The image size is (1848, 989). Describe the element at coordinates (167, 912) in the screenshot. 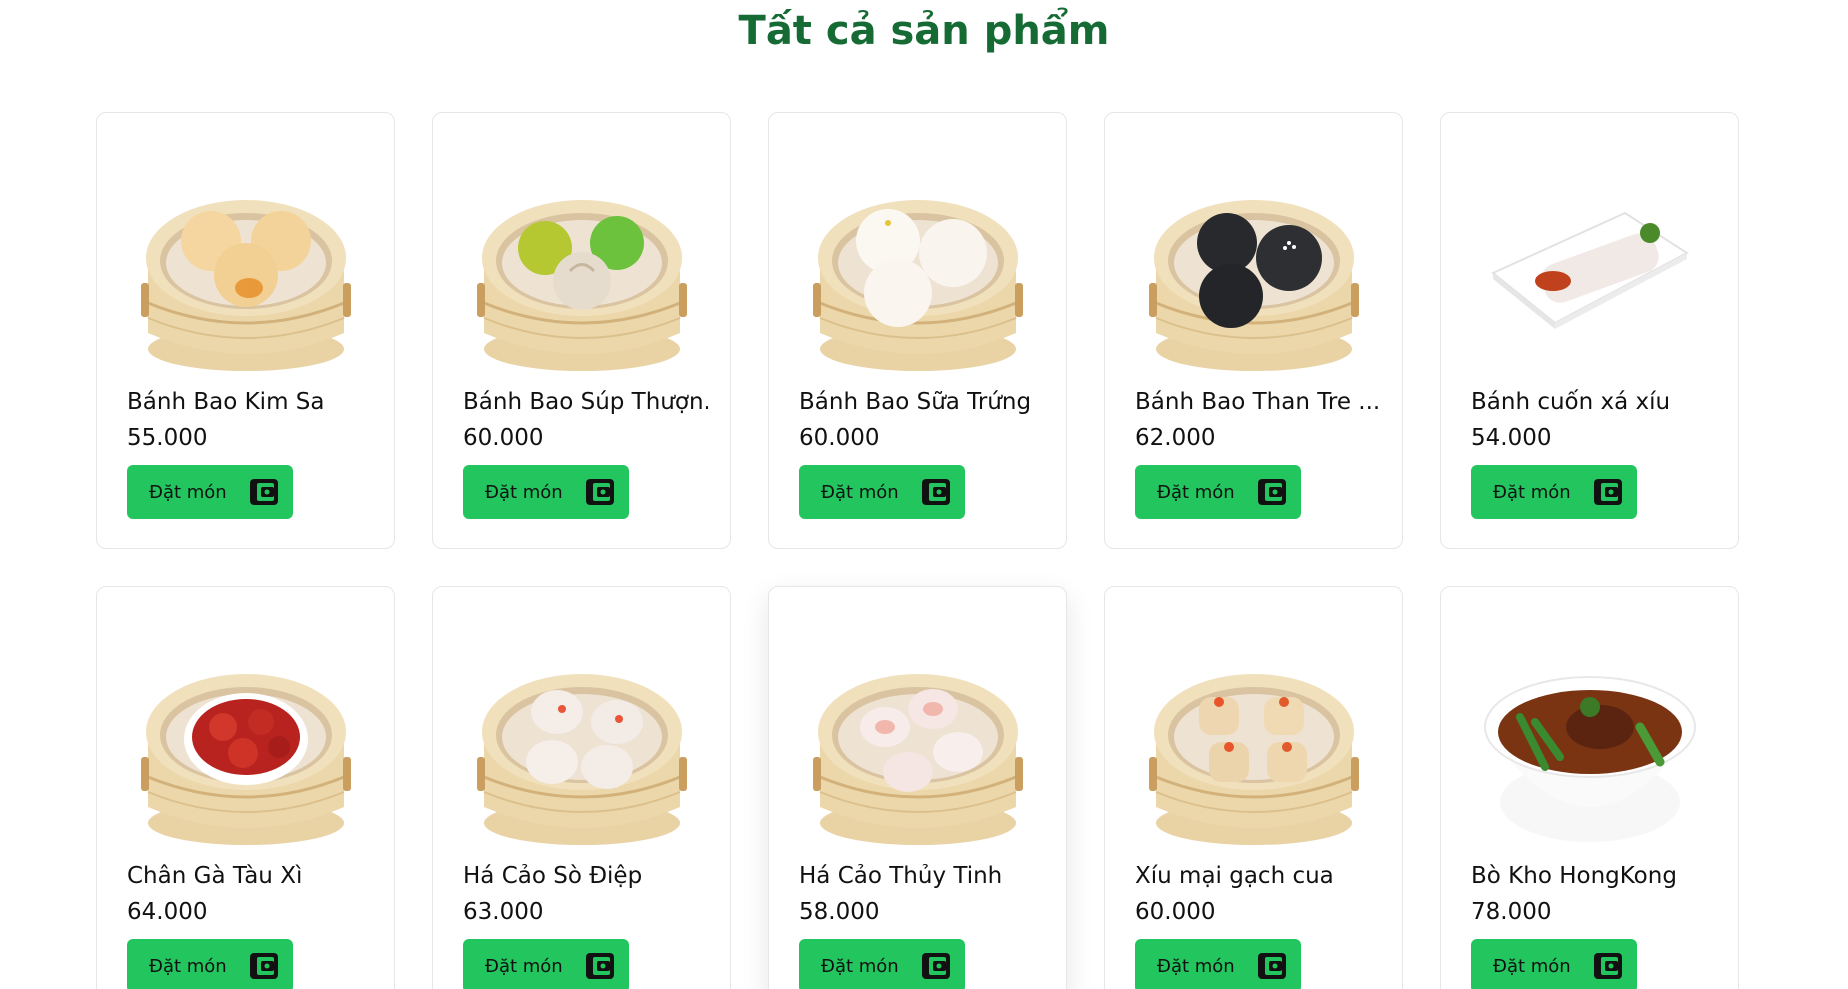

I see `product-price: 64.000` at that location.